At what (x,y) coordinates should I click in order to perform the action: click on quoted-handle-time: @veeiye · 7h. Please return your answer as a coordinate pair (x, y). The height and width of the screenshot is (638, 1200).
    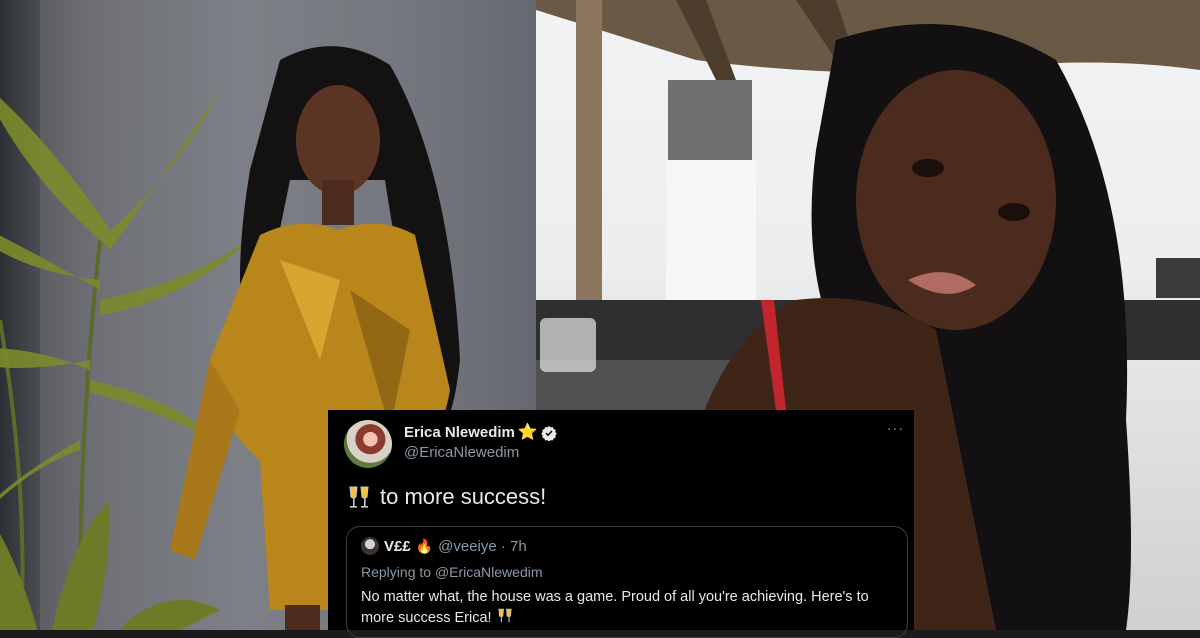
    Looking at the image, I should click on (482, 546).